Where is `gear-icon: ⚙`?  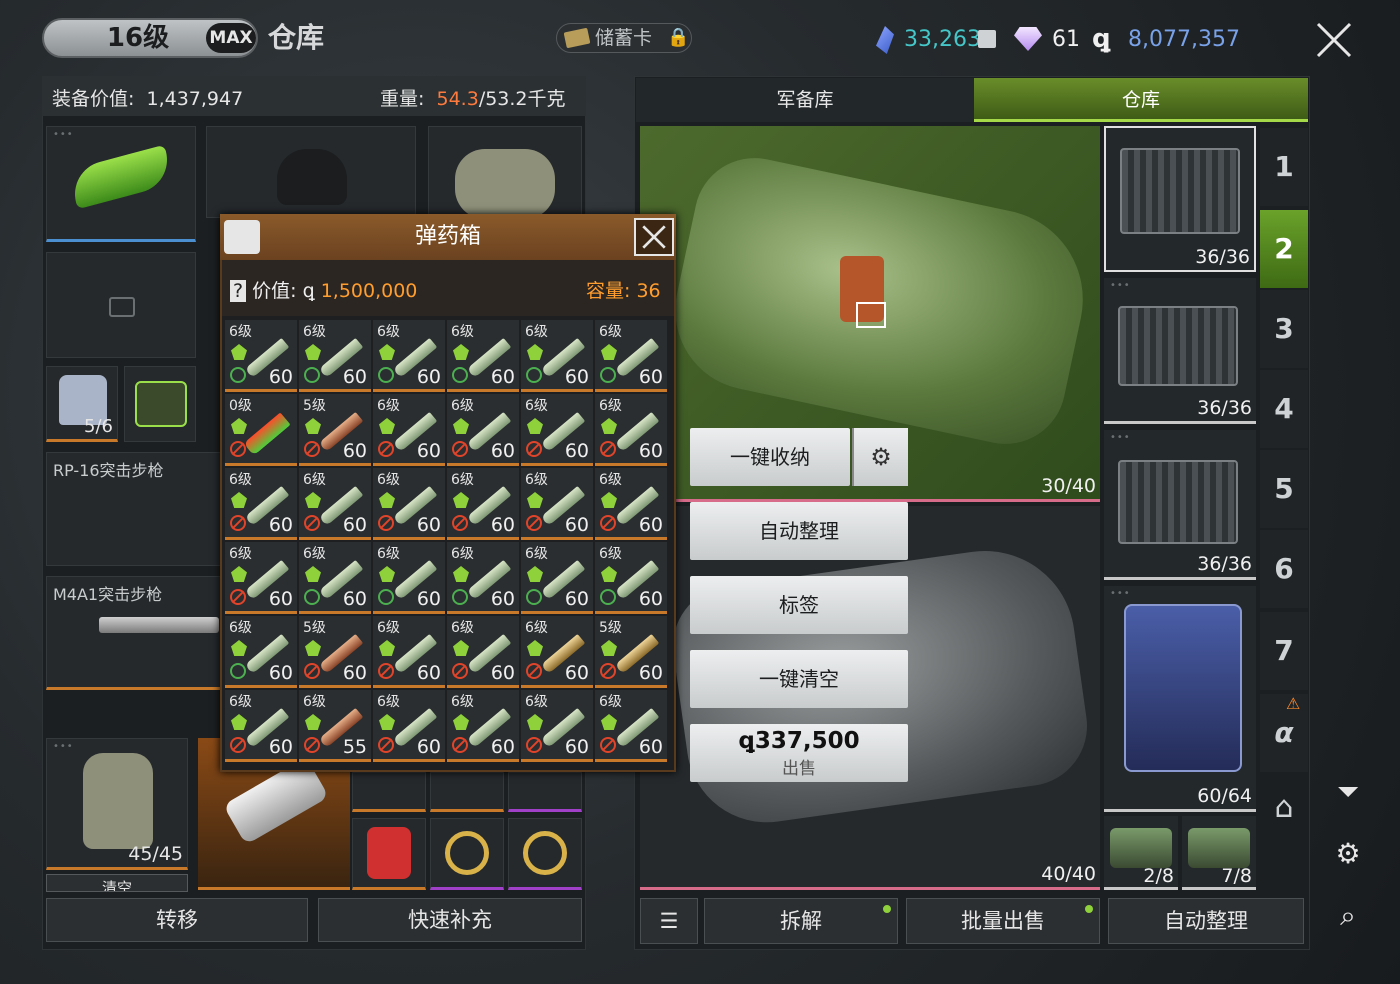 gear-icon: ⚙ is located at coordinates (880, 457).